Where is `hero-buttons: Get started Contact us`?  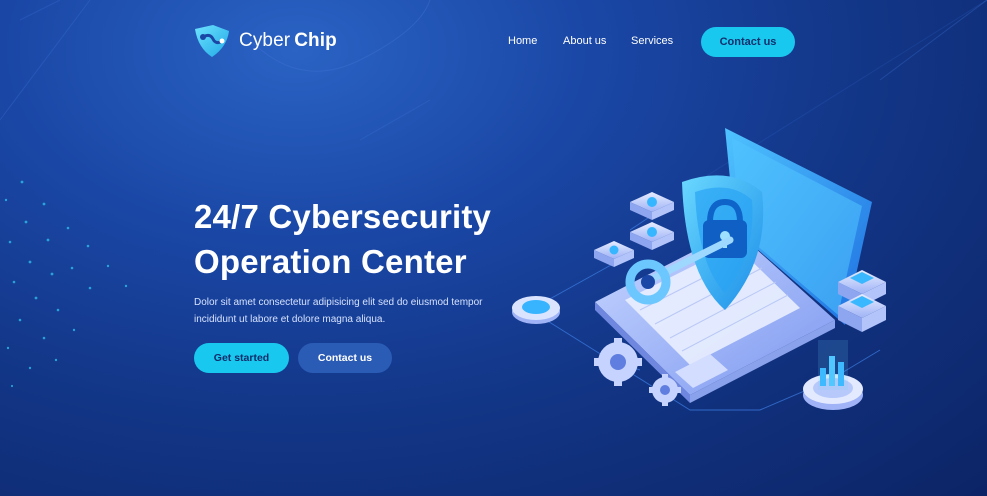
hero-buttons: Get started Contact us is located at coordinates (293, 358).